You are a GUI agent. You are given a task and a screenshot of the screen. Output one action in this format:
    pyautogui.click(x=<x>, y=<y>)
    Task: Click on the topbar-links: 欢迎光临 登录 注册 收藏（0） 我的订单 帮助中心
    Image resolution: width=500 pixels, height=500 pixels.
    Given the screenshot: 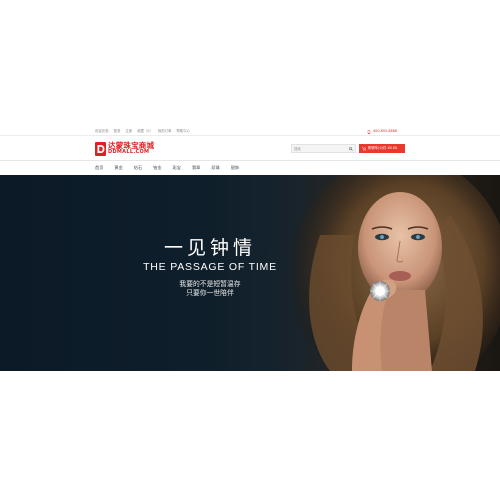 What is the action you would take?
    pyautogui.click(x=142, y=131)
    